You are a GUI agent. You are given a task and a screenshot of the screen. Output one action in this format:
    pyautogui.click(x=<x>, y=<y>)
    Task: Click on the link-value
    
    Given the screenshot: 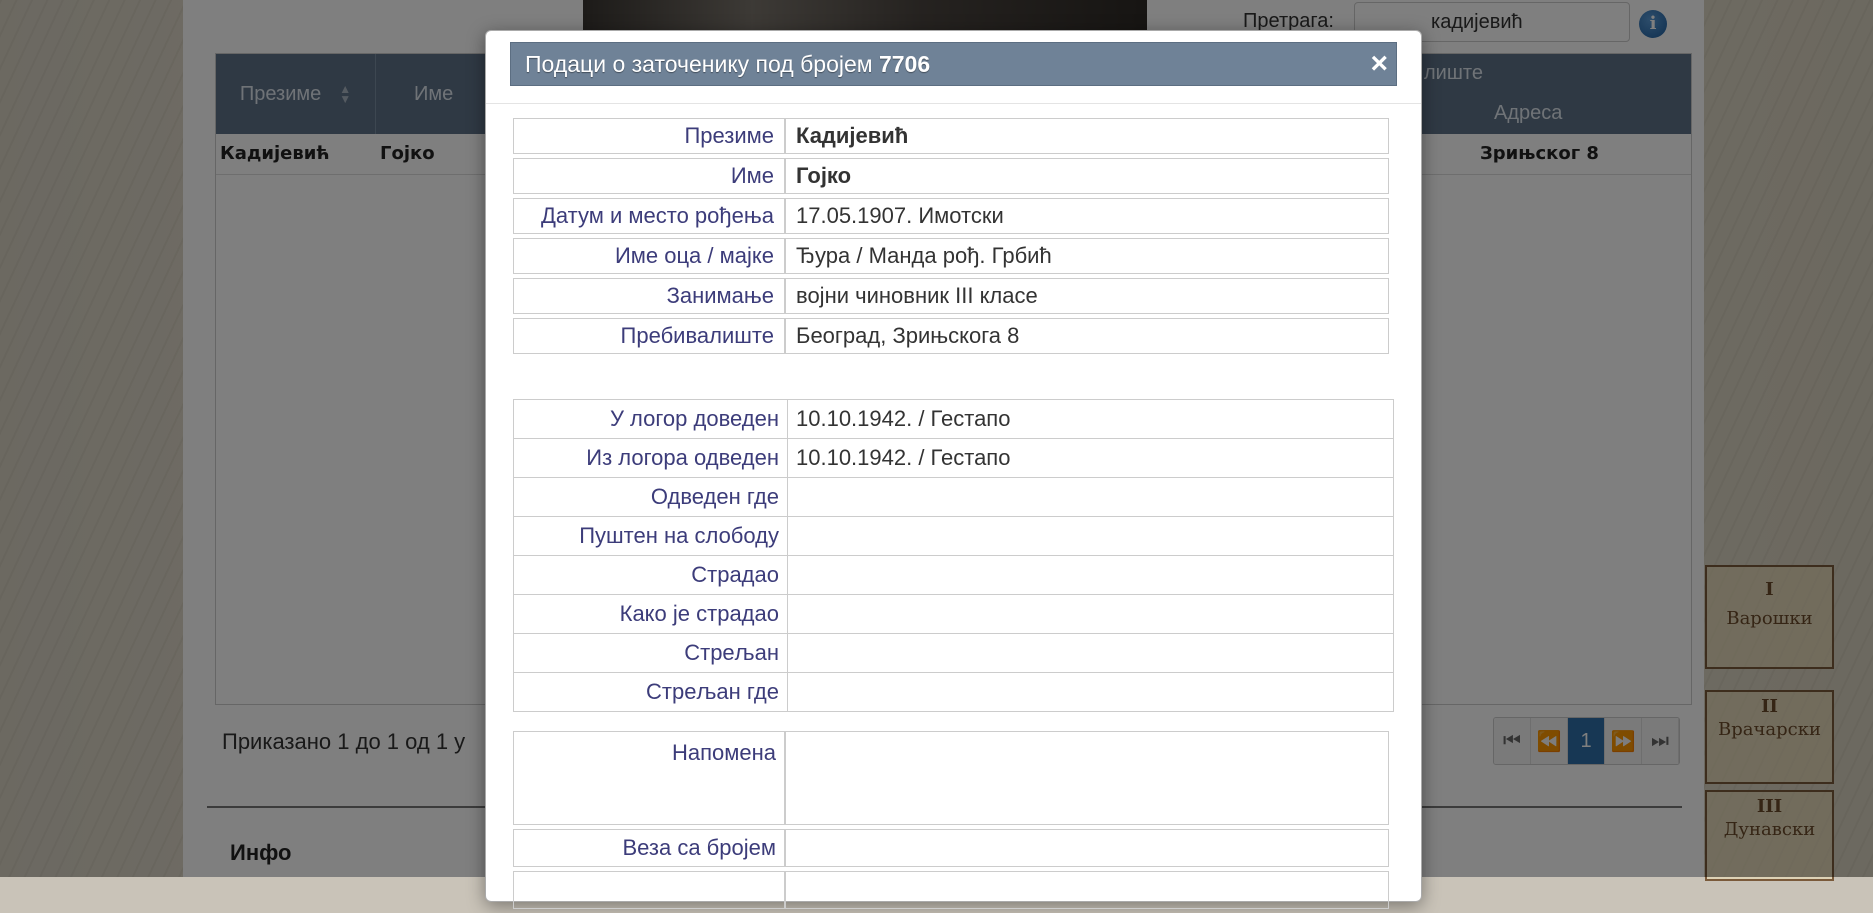 What is the action you would take?
    pyautogui.click(x=1087, y=848)
    